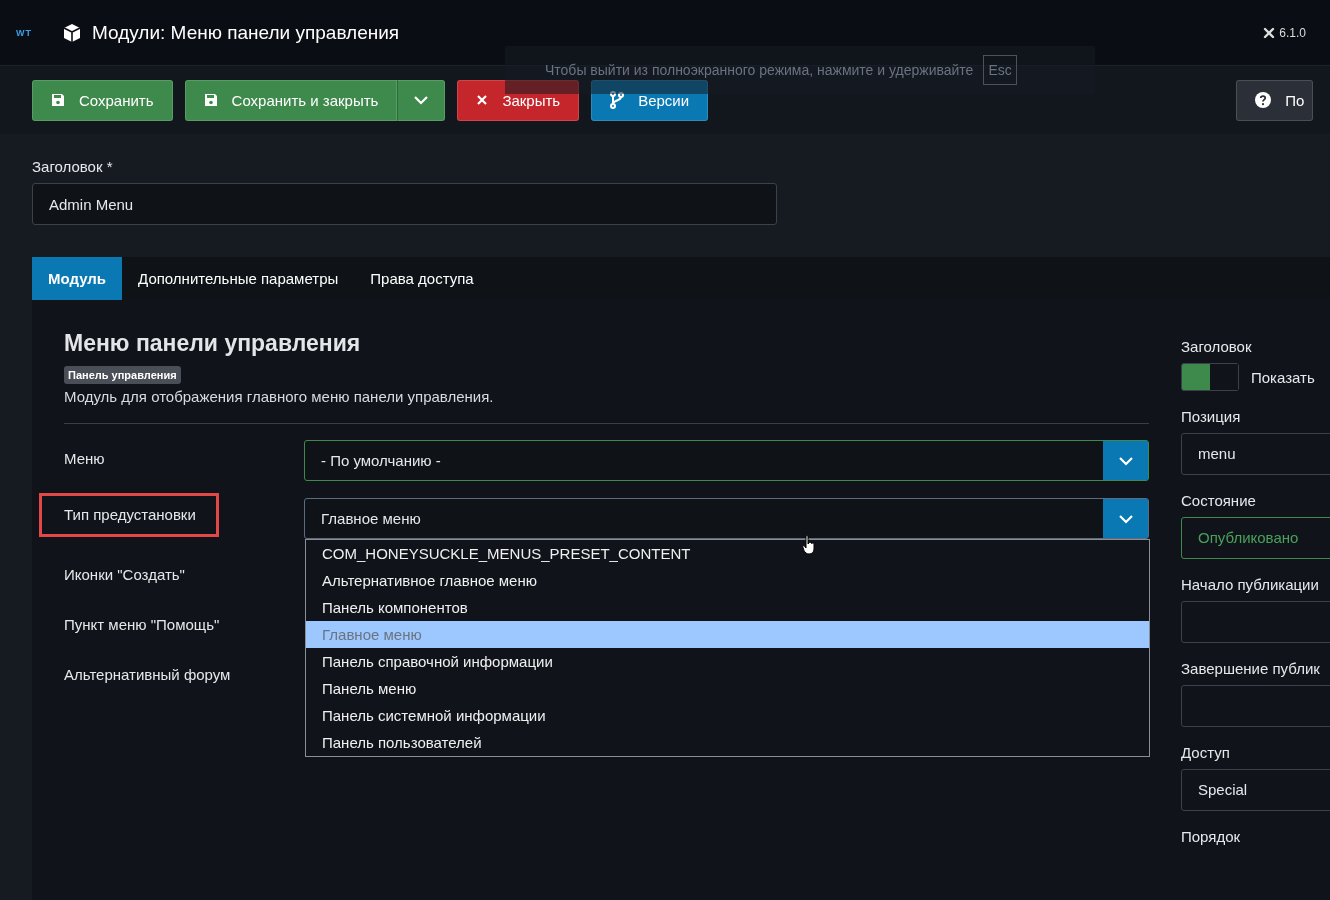 Image resolution: width=1330 pixels, height=900 pixels. Describe the element at coordinates (727, 553) in the screenshot. I see `dropdown-option: COM_HONEYSUCKLE_MENUS_PRESET_CONTENT` at that location.